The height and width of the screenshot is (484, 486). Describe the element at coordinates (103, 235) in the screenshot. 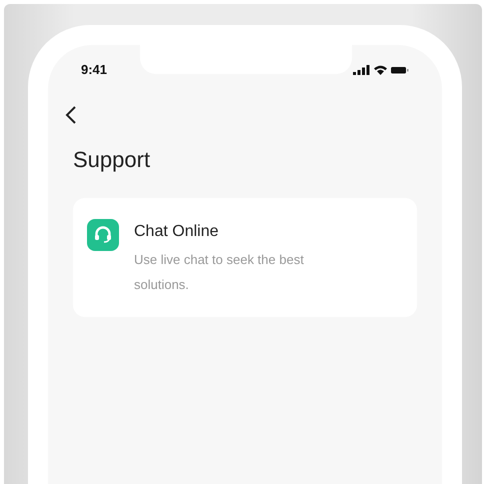

I see `headset-icon` at that location.